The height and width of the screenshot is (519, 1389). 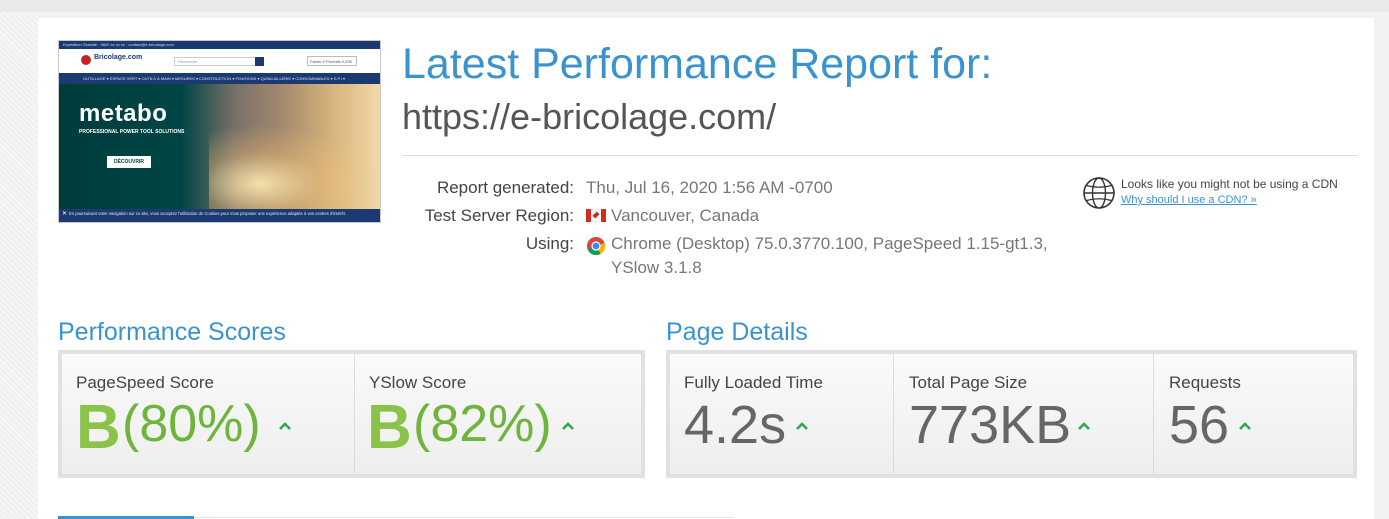 What do you see at coordinates (19, 265) in the screenshot?
I see `left-strip` at bounding box center [19, 265].